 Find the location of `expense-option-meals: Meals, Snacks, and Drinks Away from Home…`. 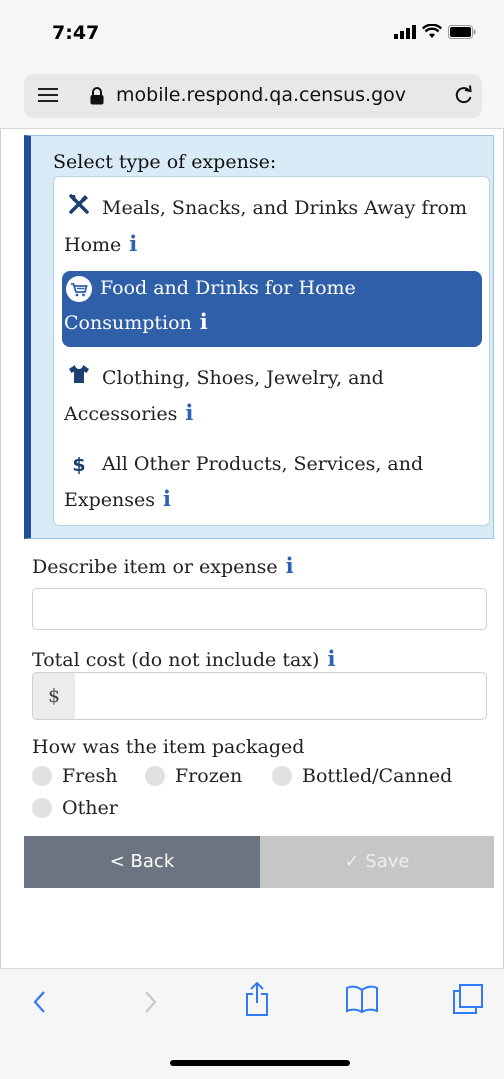

expense-option-meals: Meals, Snacks, and Drinks Away from Home… is located at coordinates (272, 226).